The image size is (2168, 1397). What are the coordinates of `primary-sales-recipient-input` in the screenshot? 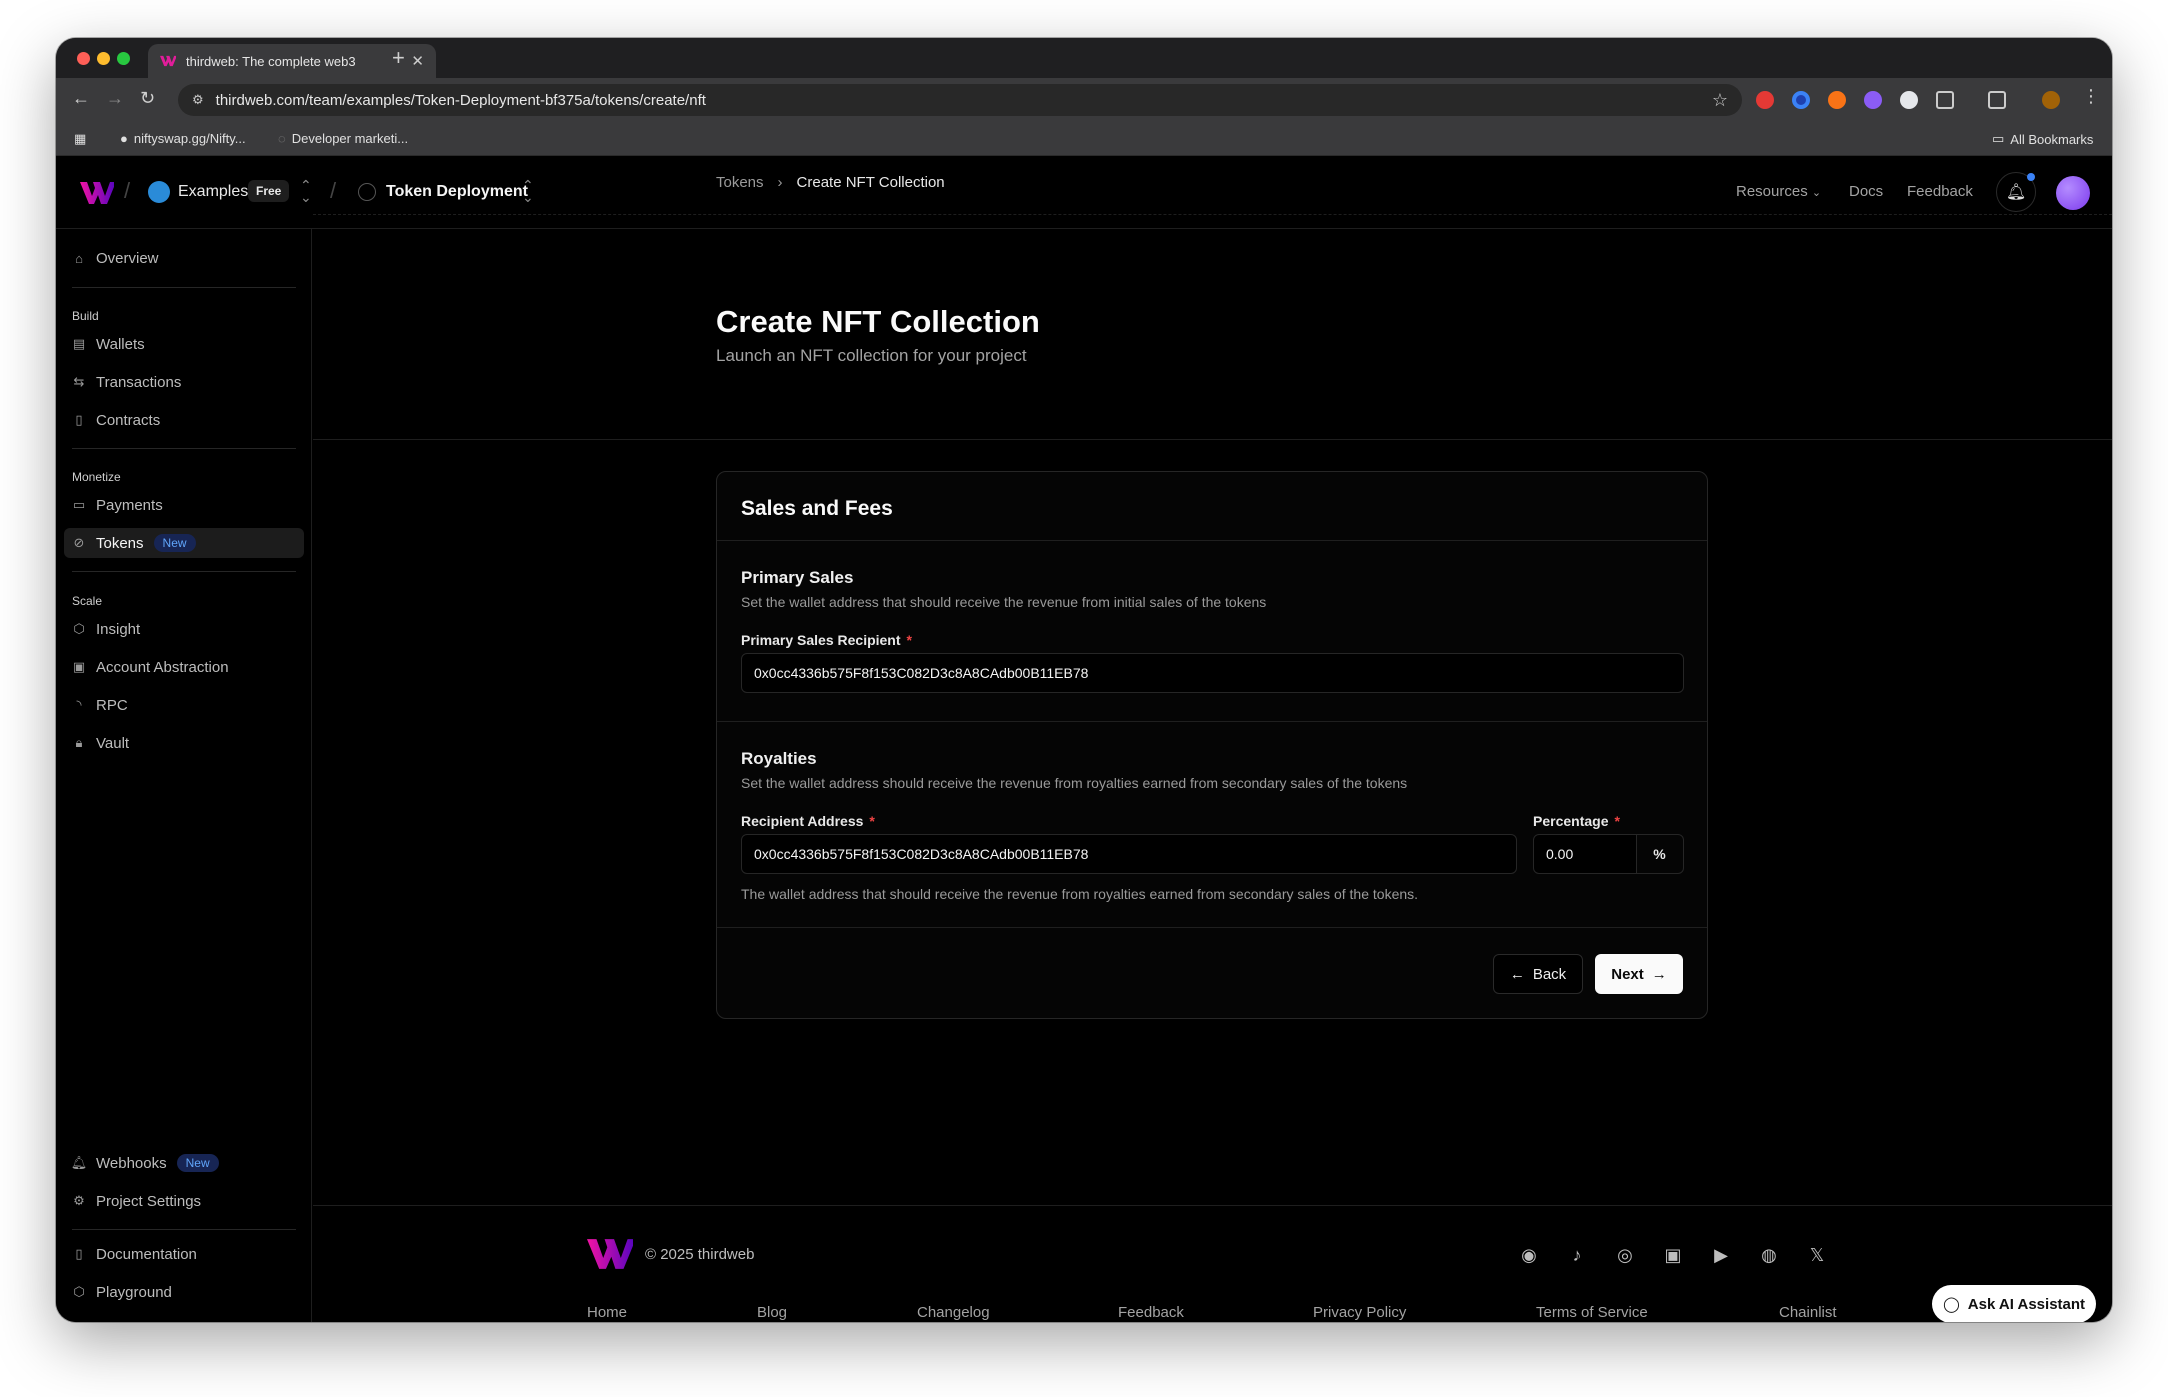 It's located at (1212, 673).